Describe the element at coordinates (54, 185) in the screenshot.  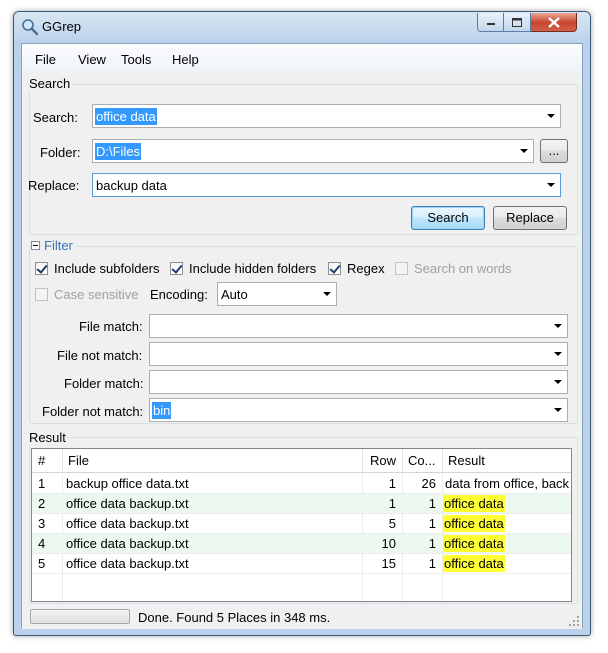
I see `replace-label: Replace:` at that location.